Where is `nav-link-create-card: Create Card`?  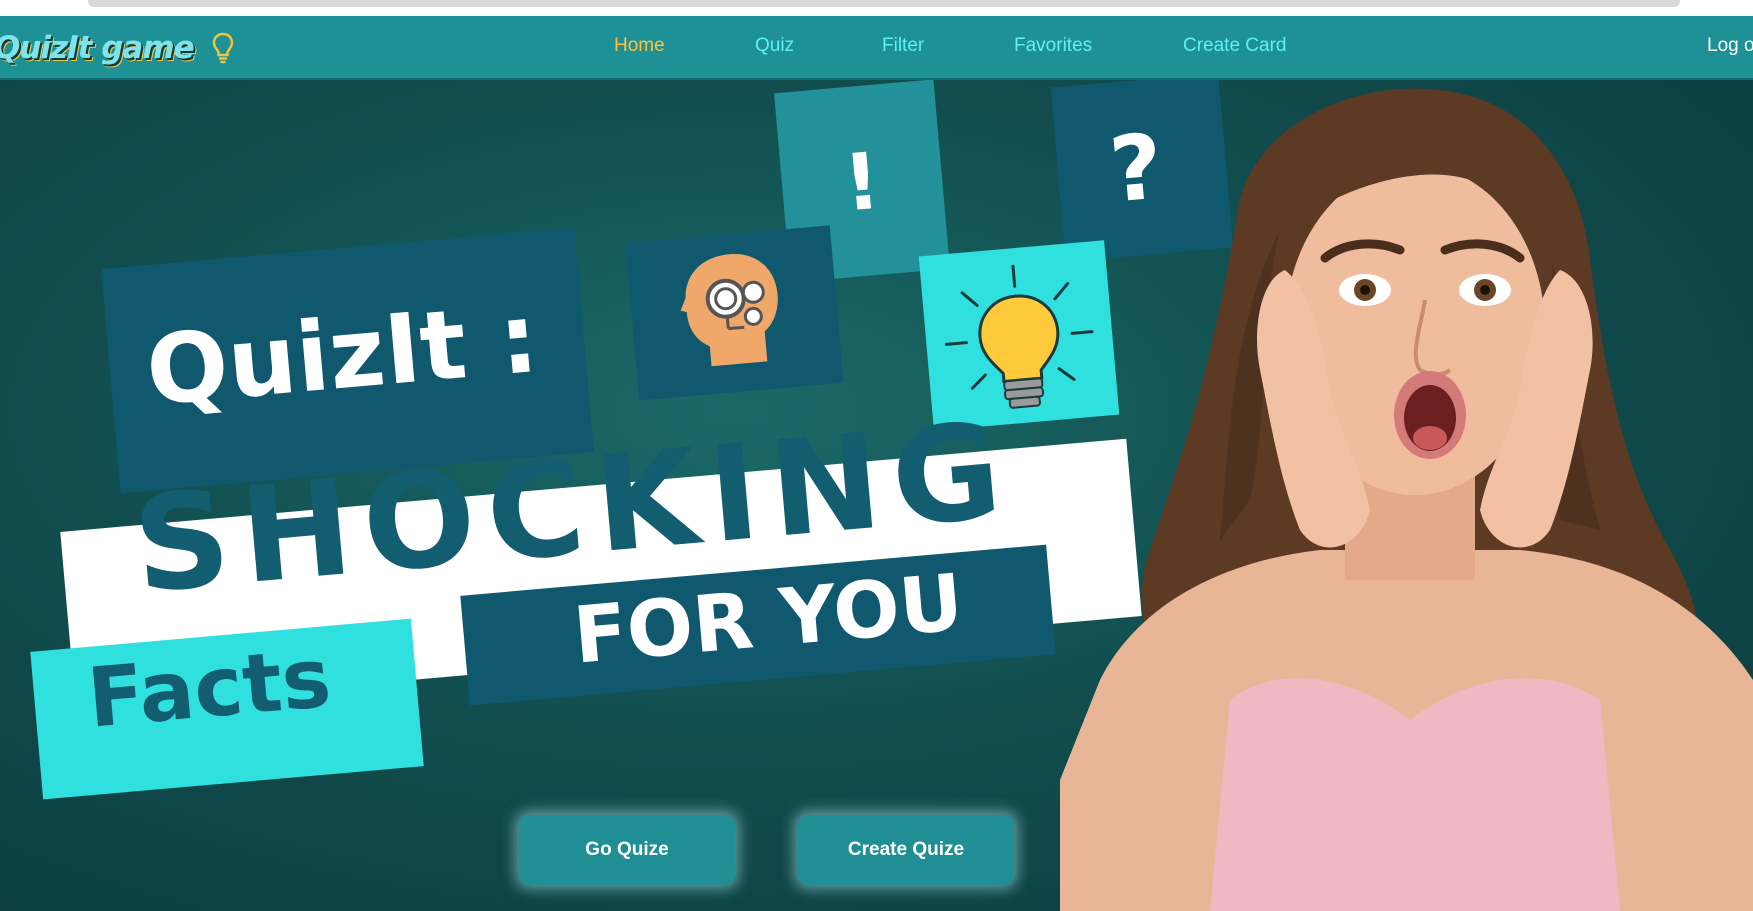 nav-link-create-card: Create Card is located at coordinates (1235, 46).